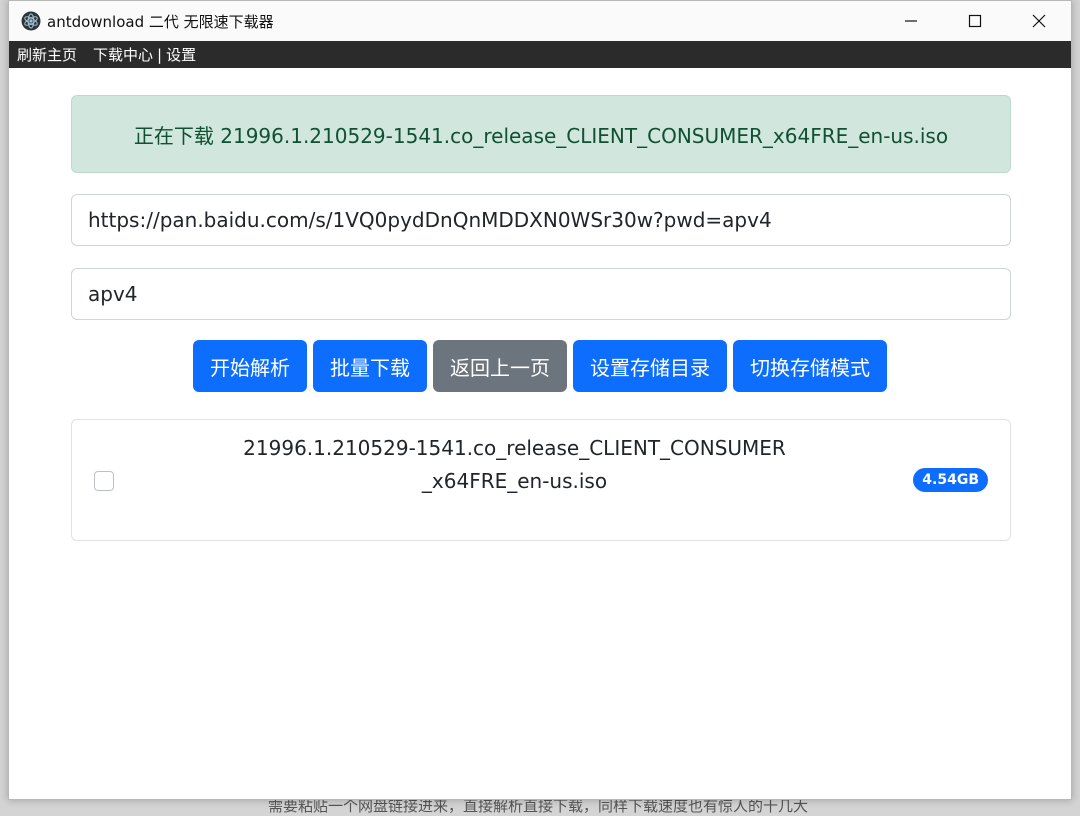 The width and height of the screenshot is (1080, 816). I want to click on window-controls, so click(975, 21).